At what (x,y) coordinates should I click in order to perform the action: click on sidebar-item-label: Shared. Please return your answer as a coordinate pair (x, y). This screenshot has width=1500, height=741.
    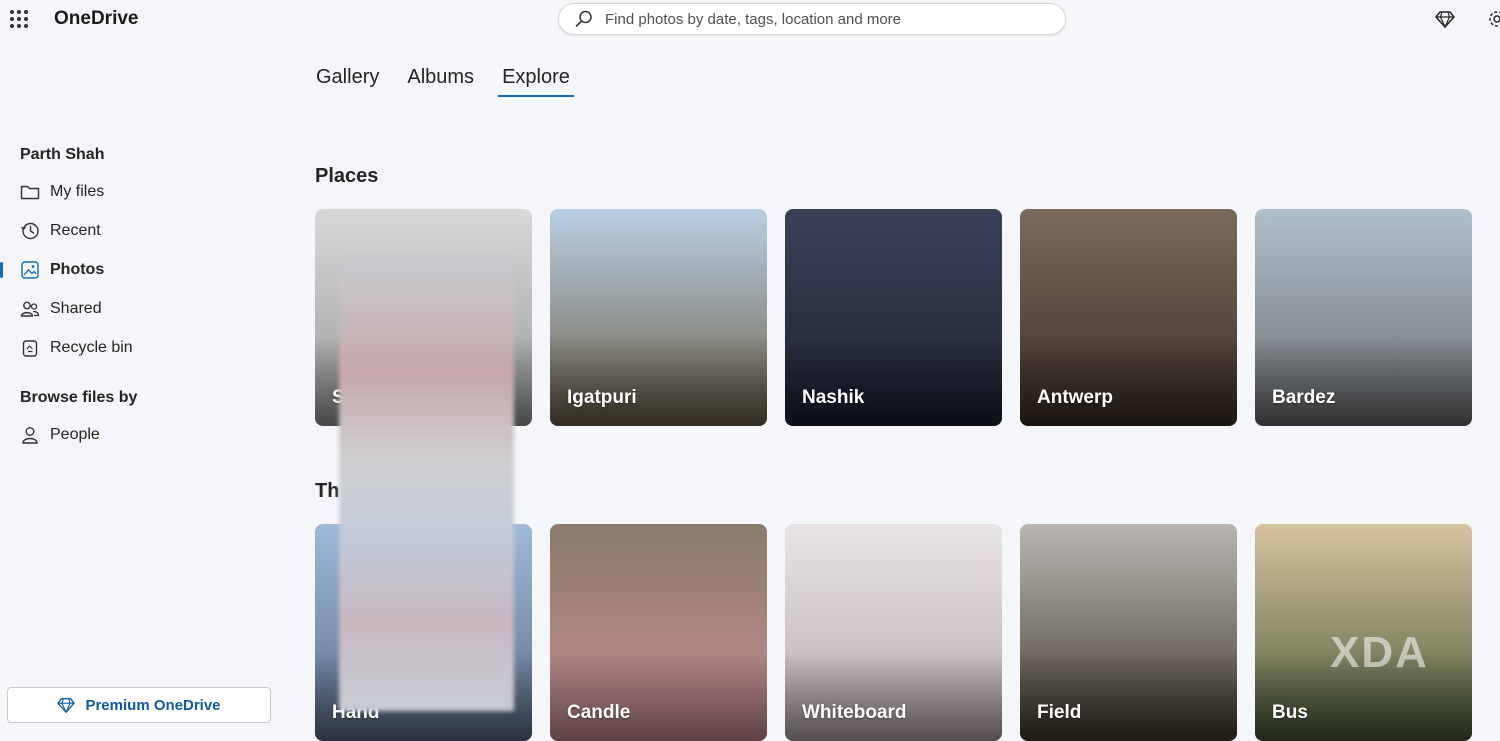
    Looking at the image, I should click on (76, 308).